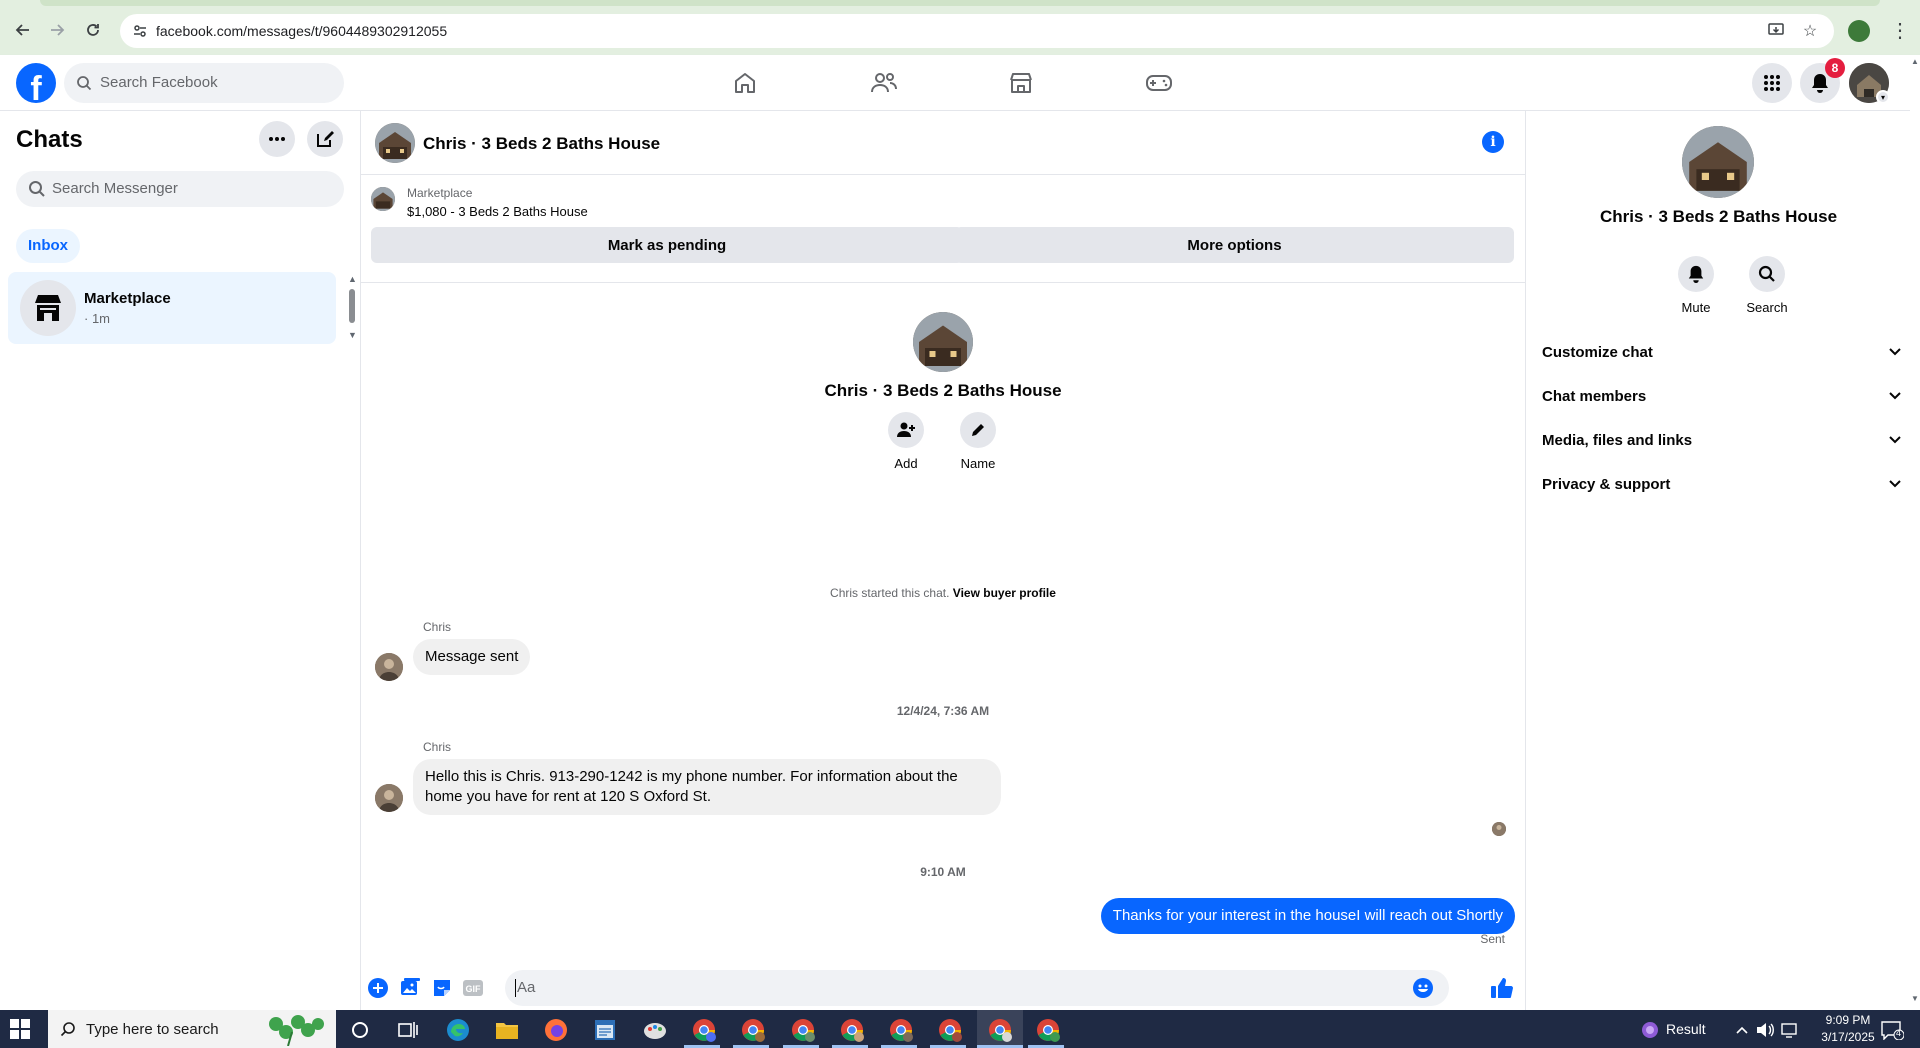  What do you see at coordinates (1423, 988) in the screenshot?
I see `emoji-icon` at bounding box center [1423, 988].